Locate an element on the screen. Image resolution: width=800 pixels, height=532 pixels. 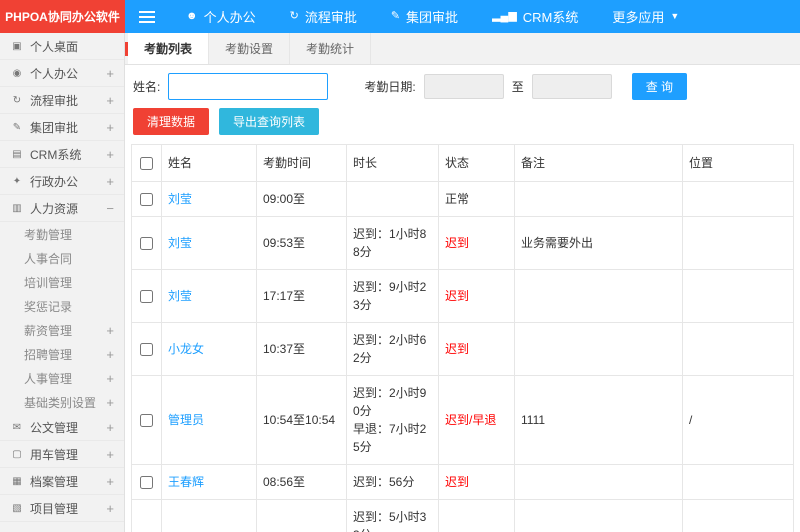
sidebar-item: ✎ 集团审批 + is located at coordinates (62, 127).